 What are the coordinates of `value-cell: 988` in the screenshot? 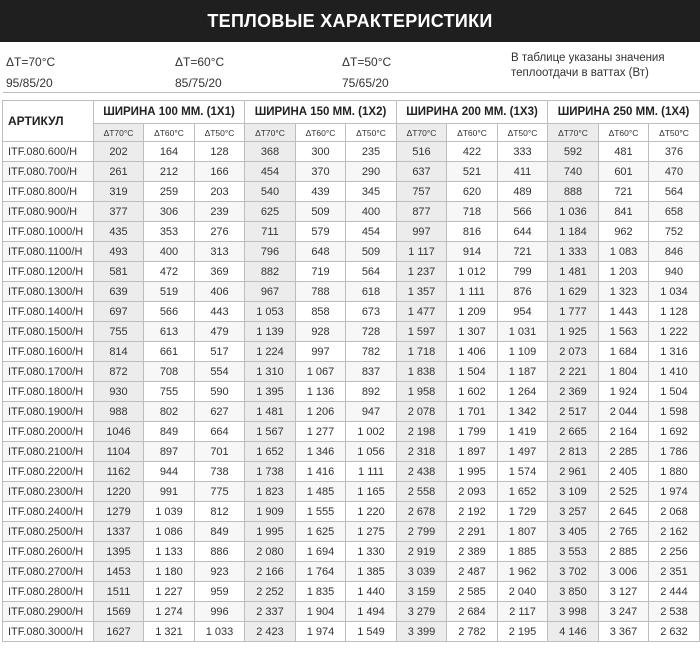 It's located at (118, 411).